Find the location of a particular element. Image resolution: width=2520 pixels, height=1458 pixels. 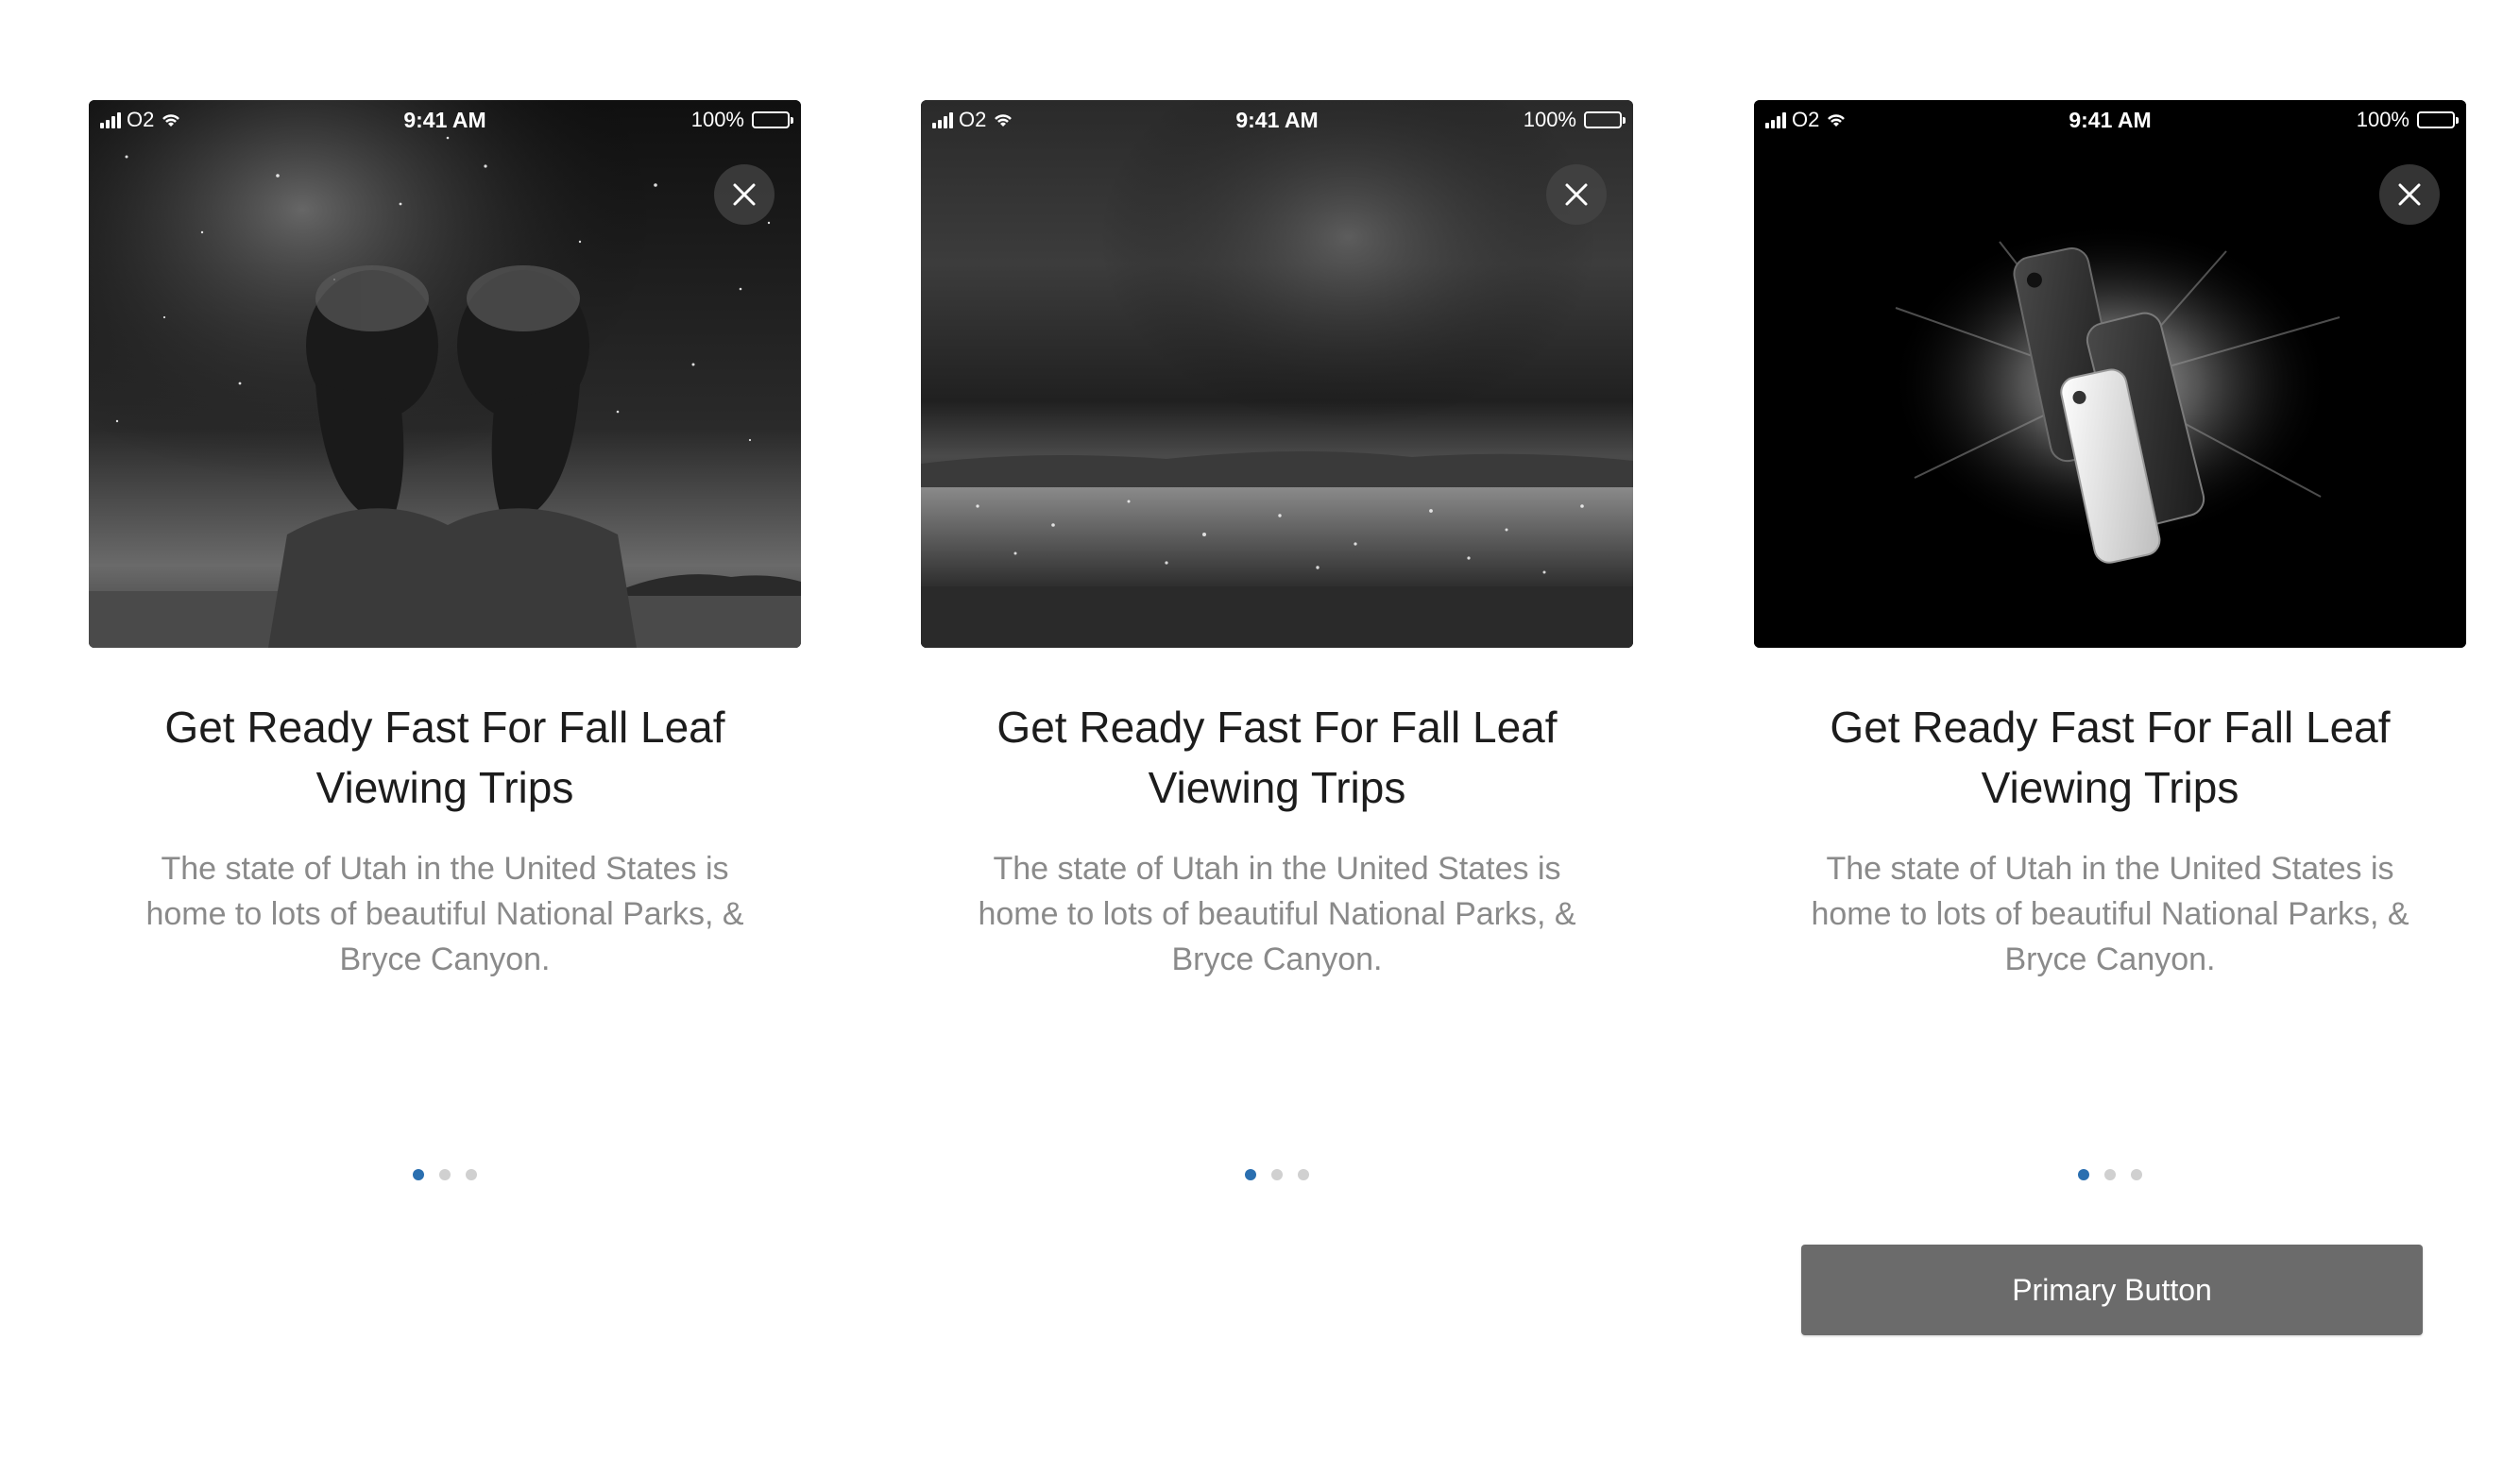

hero-photo-city-night is located at coordinates (1277, 374).